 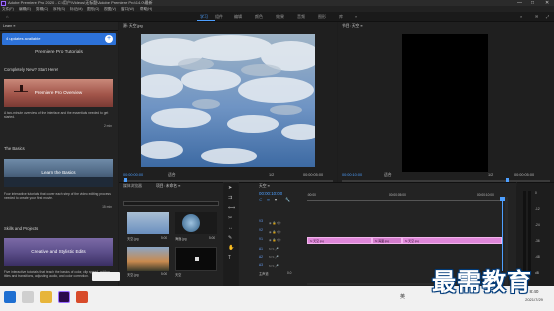 I want to click on program-monitor-tab: 节目: 天空 ≡, so click(x=352, y=26).